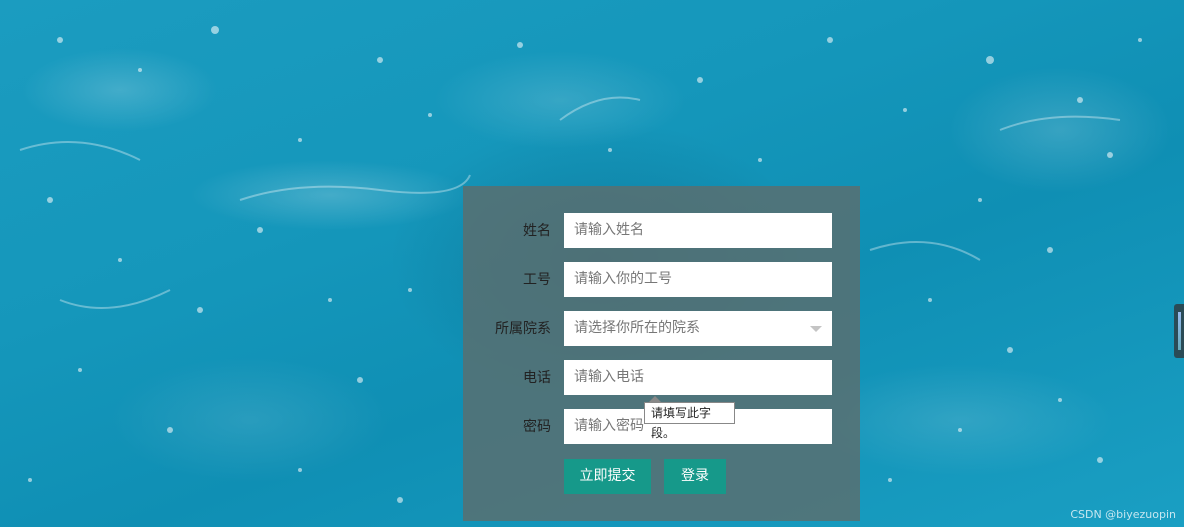  What do you see at coordinates (537, 280) in the screenshot?
I see `employee-id-label: 工号` at bounding box center [537, 280].